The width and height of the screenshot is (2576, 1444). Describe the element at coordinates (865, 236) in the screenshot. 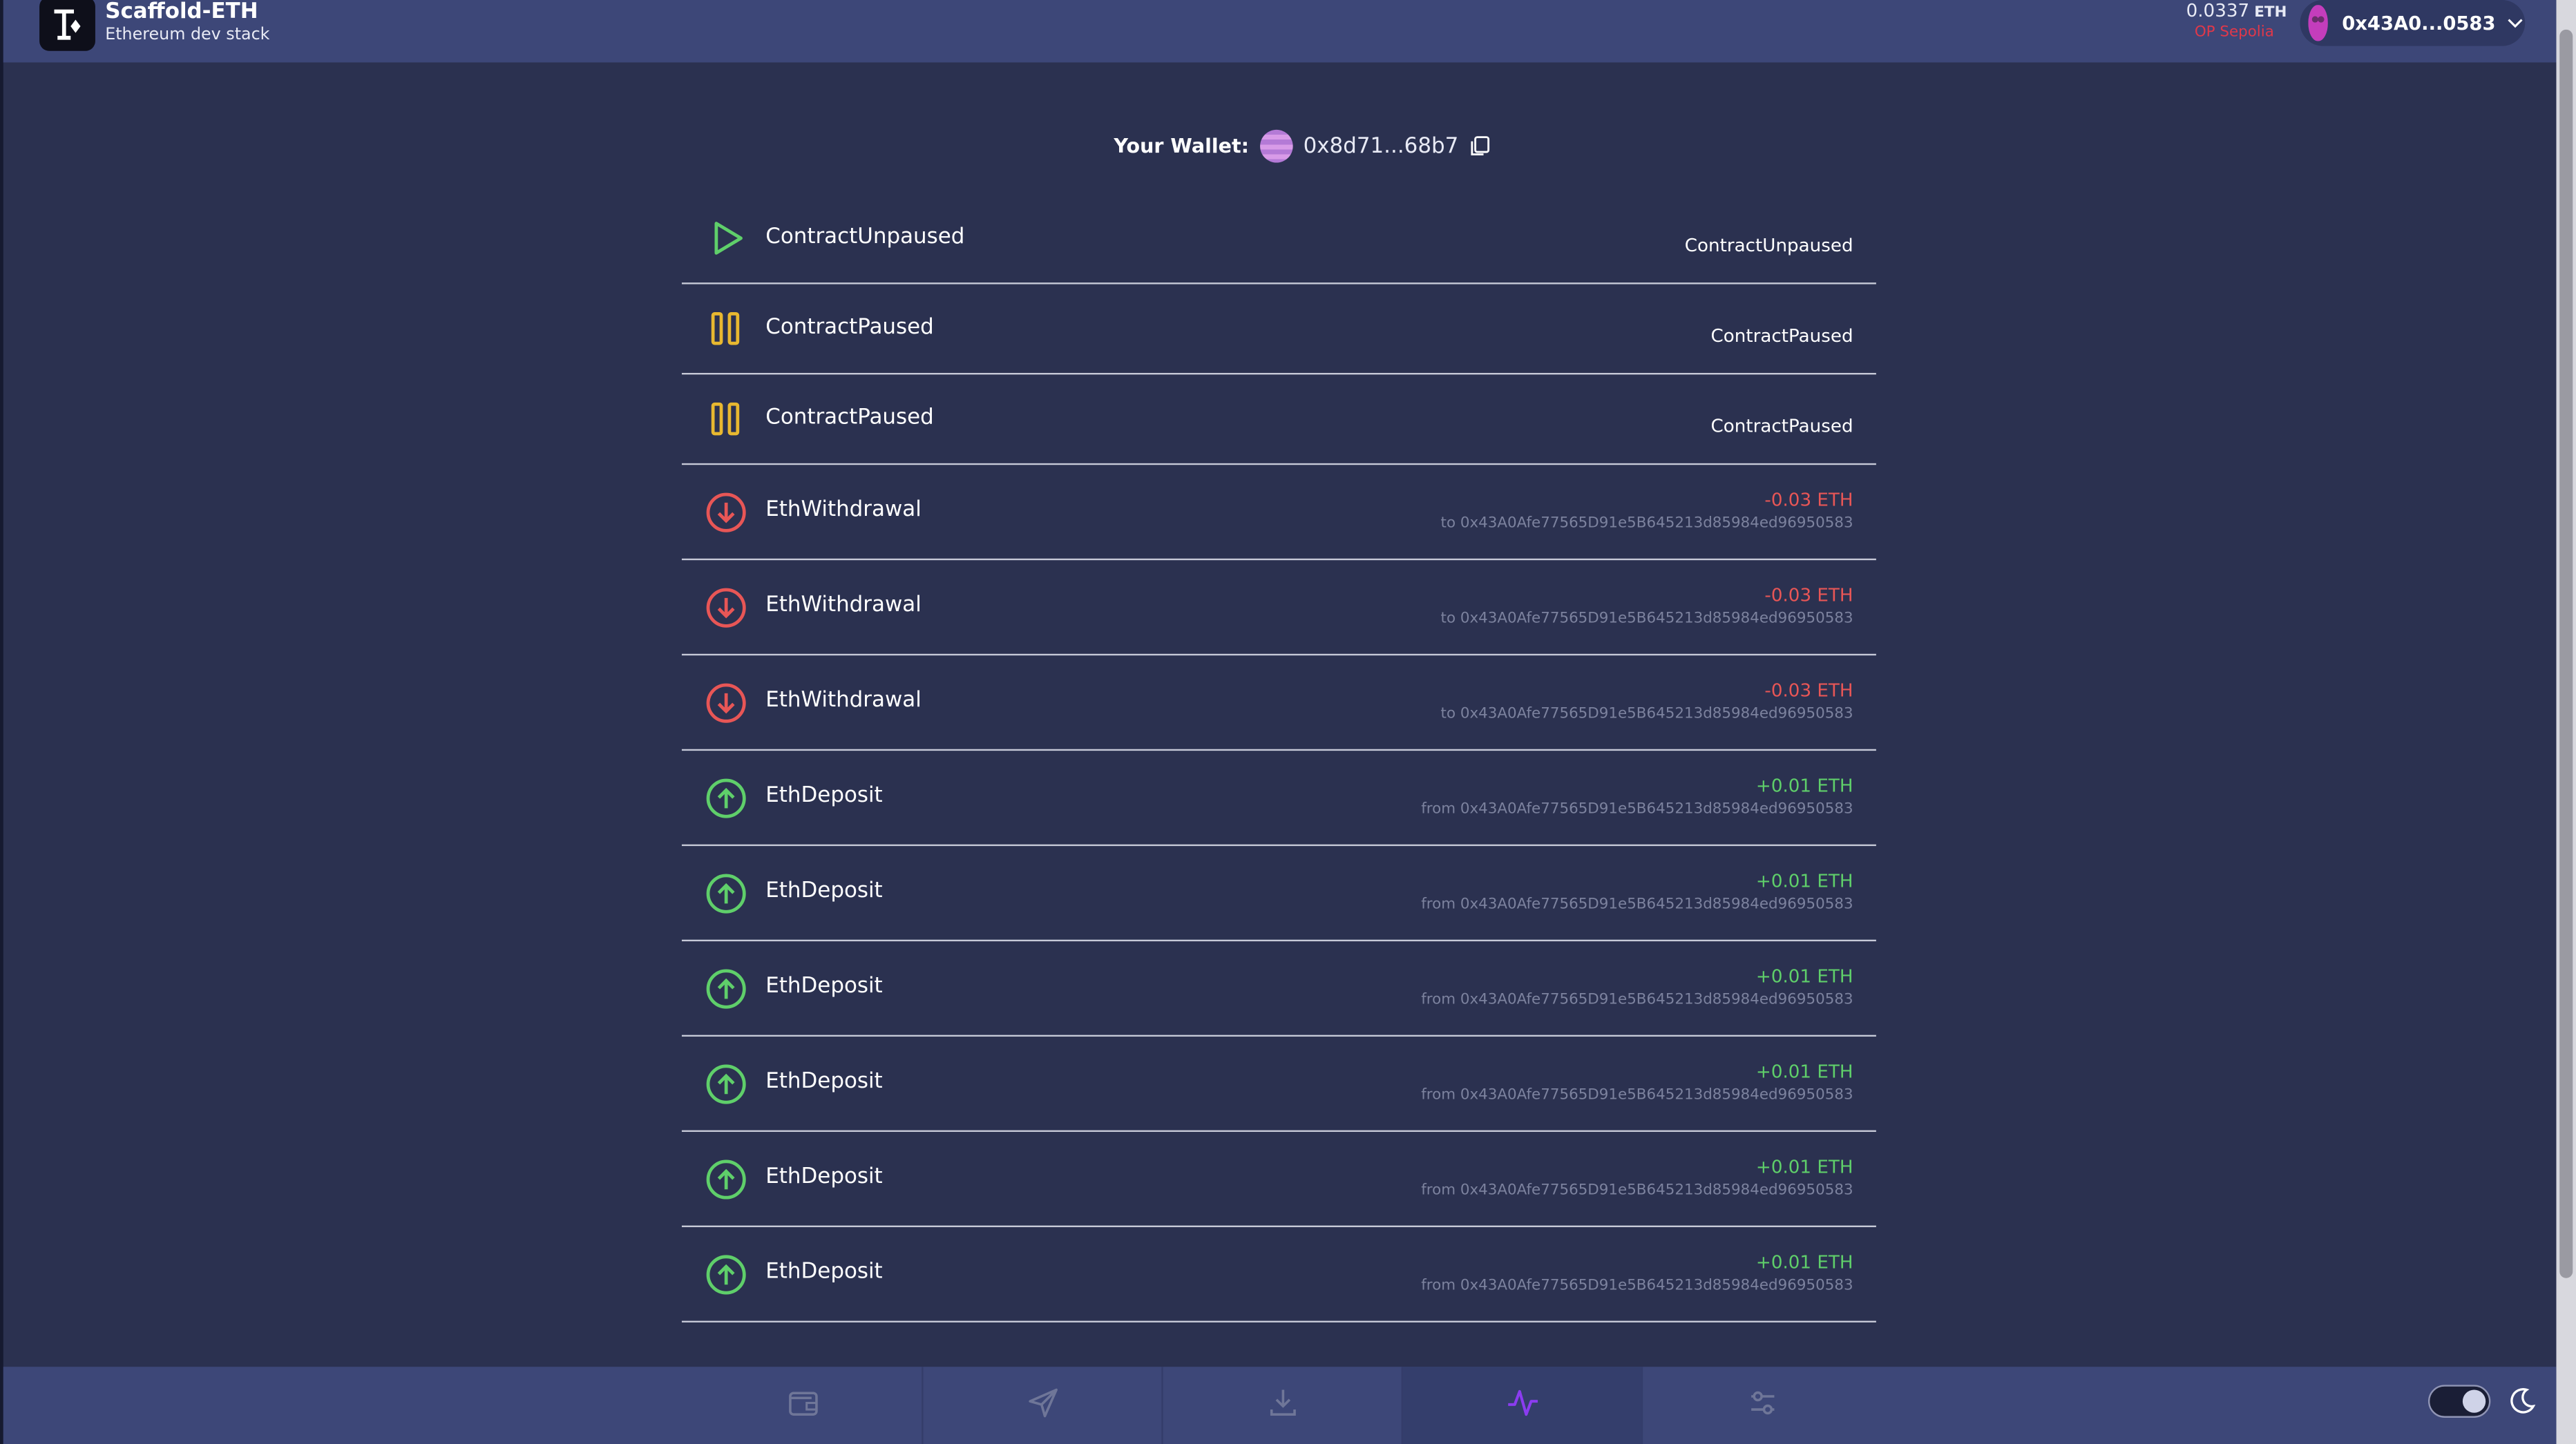

I see `event-name: ContractUnpaused` at that location.